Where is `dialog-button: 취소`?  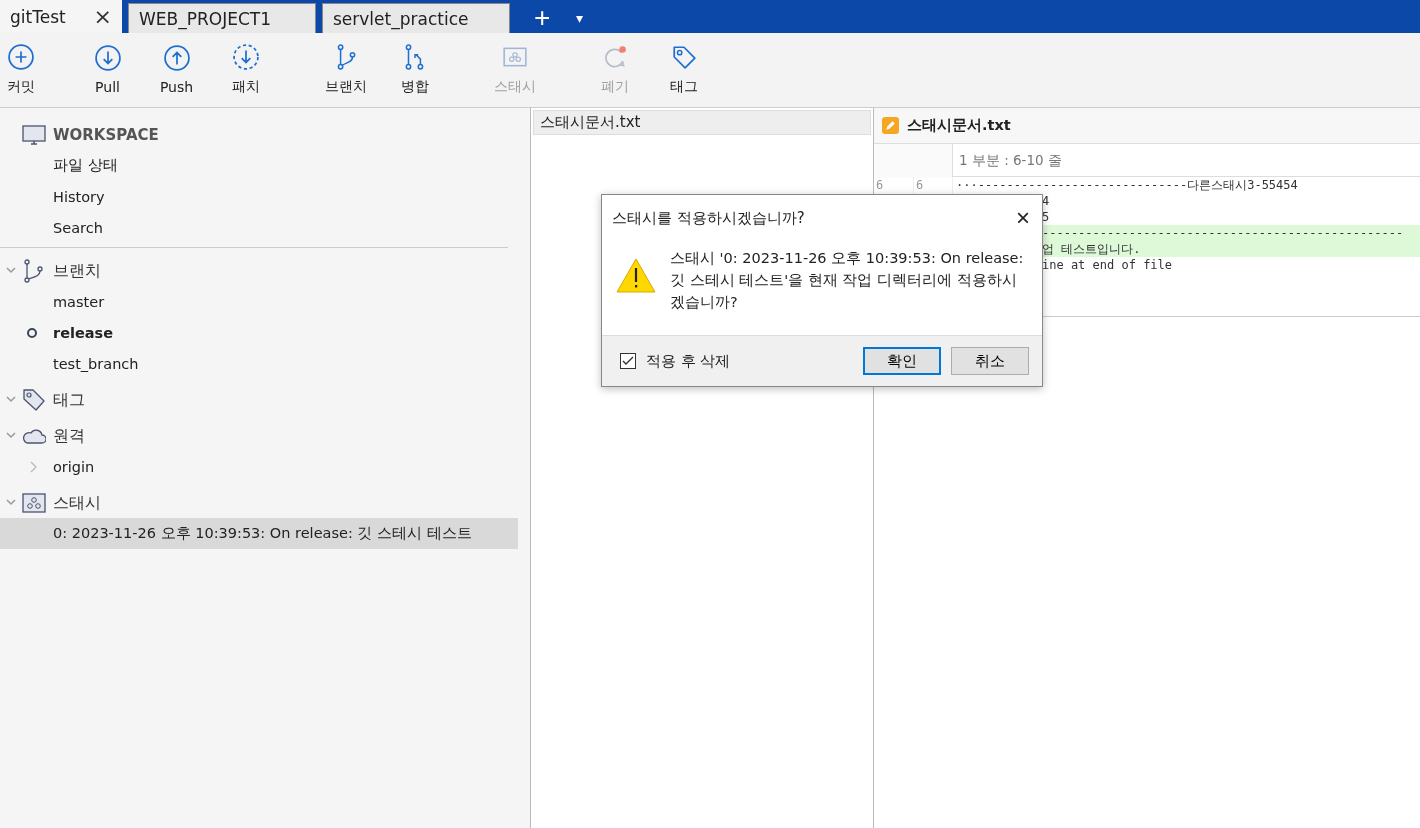 dialog-button: 취소 is located at coordinates (990, 361).